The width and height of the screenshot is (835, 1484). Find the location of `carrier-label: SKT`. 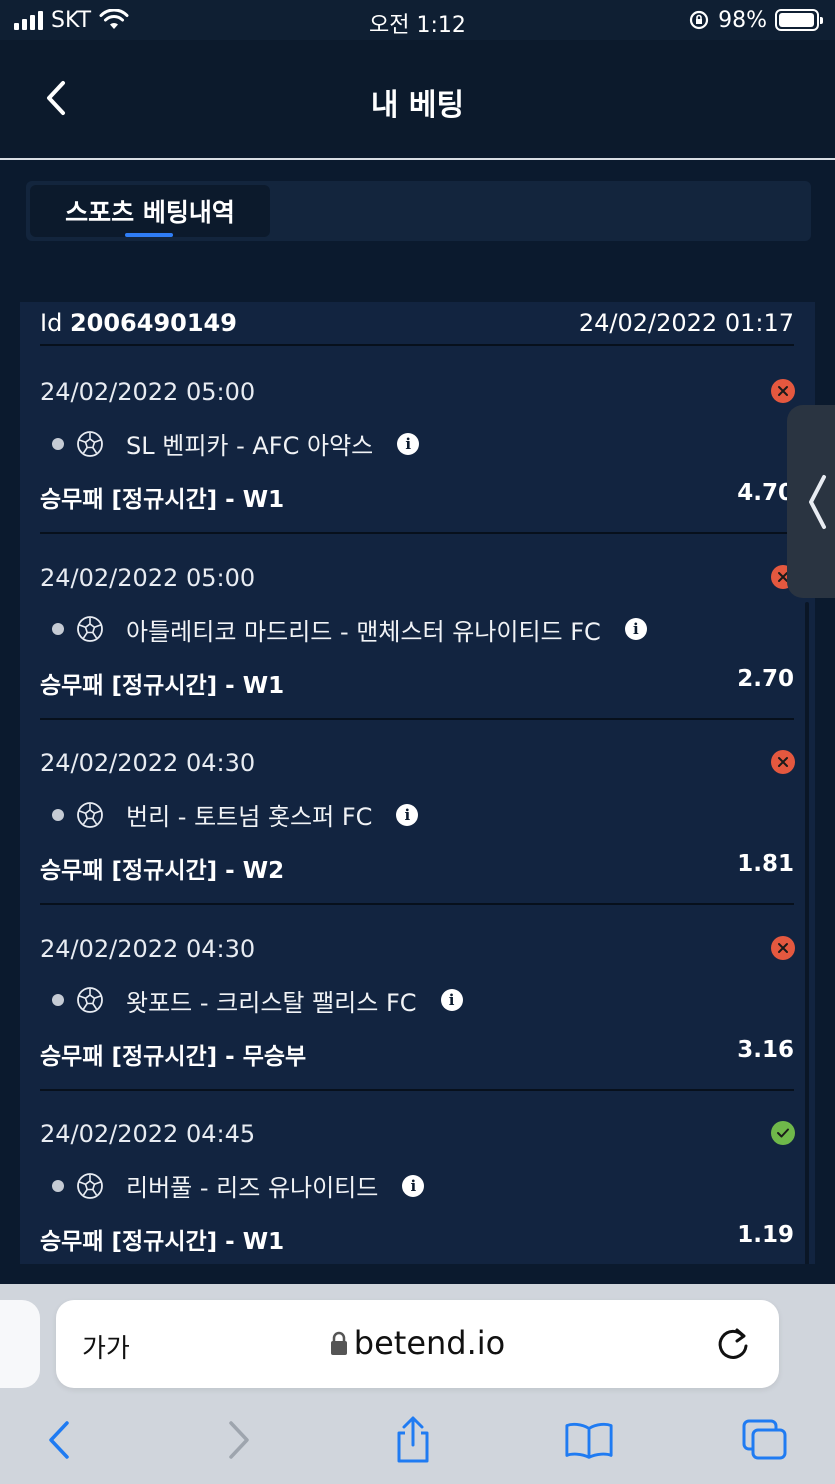

carrier-label: SKT is located at coordinates (71, 20).